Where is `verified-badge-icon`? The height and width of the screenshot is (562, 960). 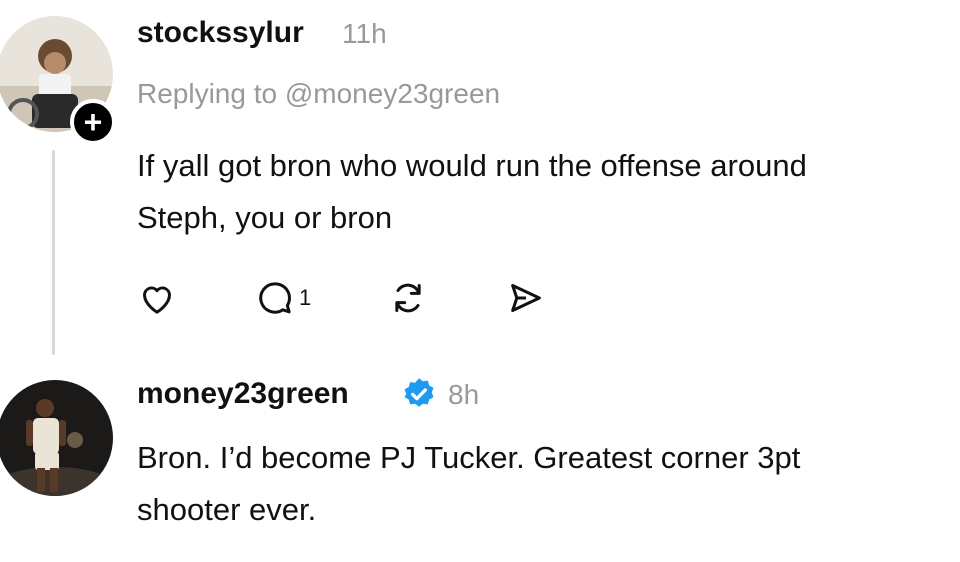 verified-badge-icon is located at coordinates (419, 392).